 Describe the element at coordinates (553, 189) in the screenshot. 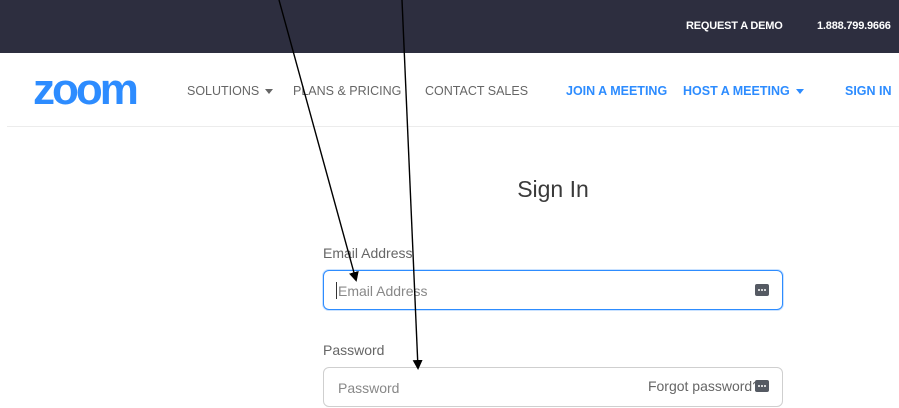

I see `page-title: Sign In` at that location.